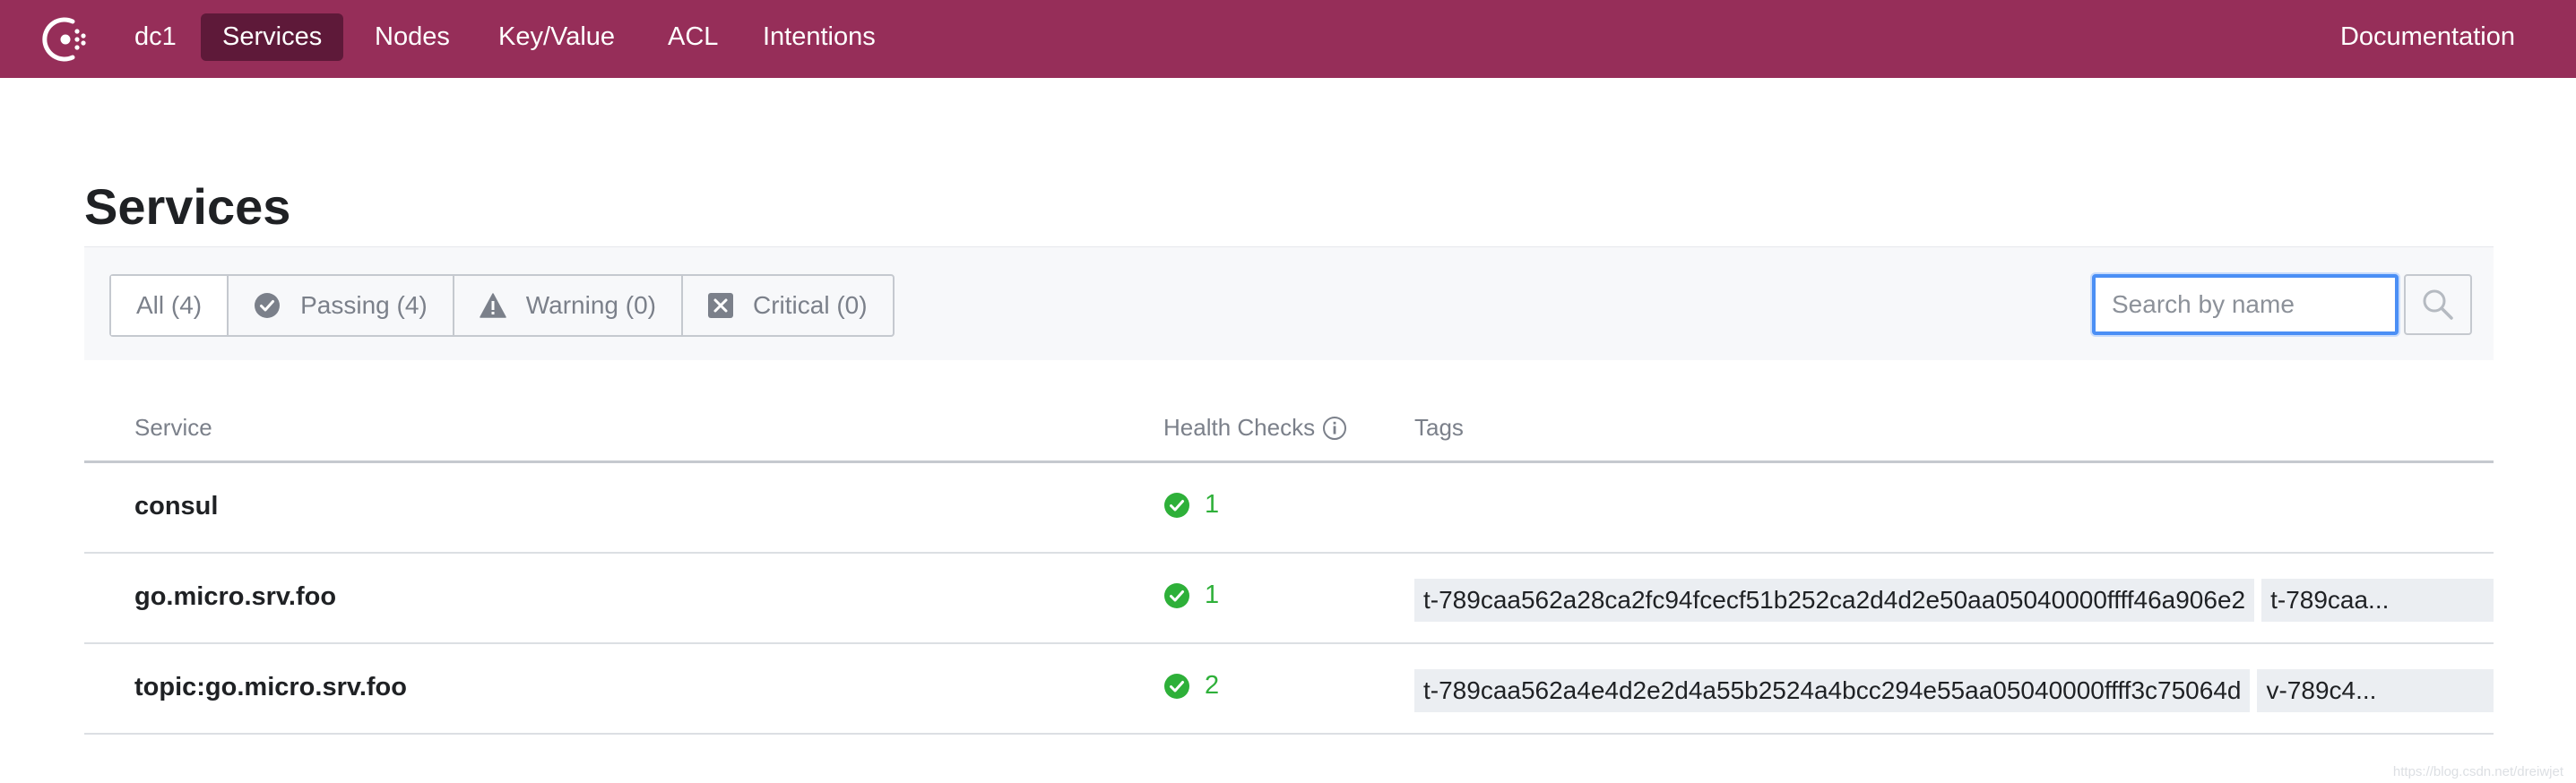  I want to click on filter-passing: Passing (4), so click(341, 305).